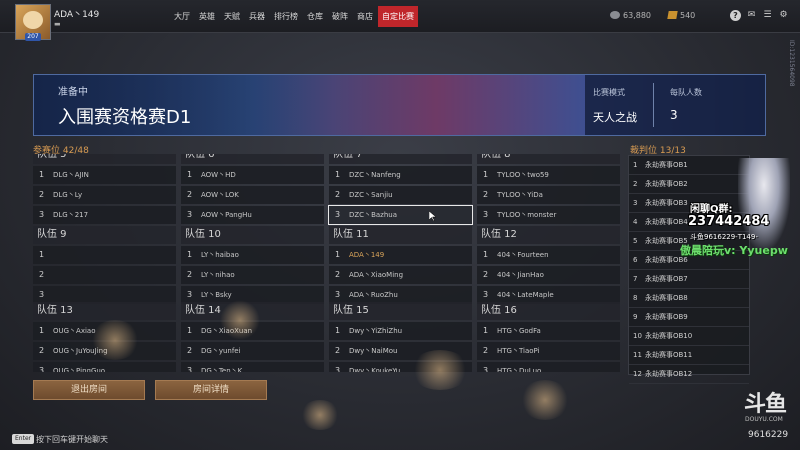 The width and height of the screenshot is (800, 450). What do you see at coordinates (432, 216) in the screenshot?
I see `mouse-cursor-icon` at bounding box center [432, 216].